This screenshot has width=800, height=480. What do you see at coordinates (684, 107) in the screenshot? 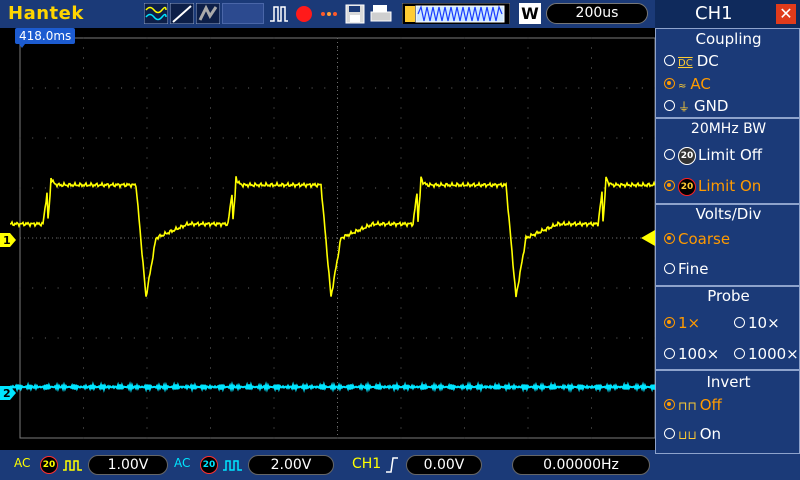
I see `ground-icon: ⏚` at bounding box center [684, 107].